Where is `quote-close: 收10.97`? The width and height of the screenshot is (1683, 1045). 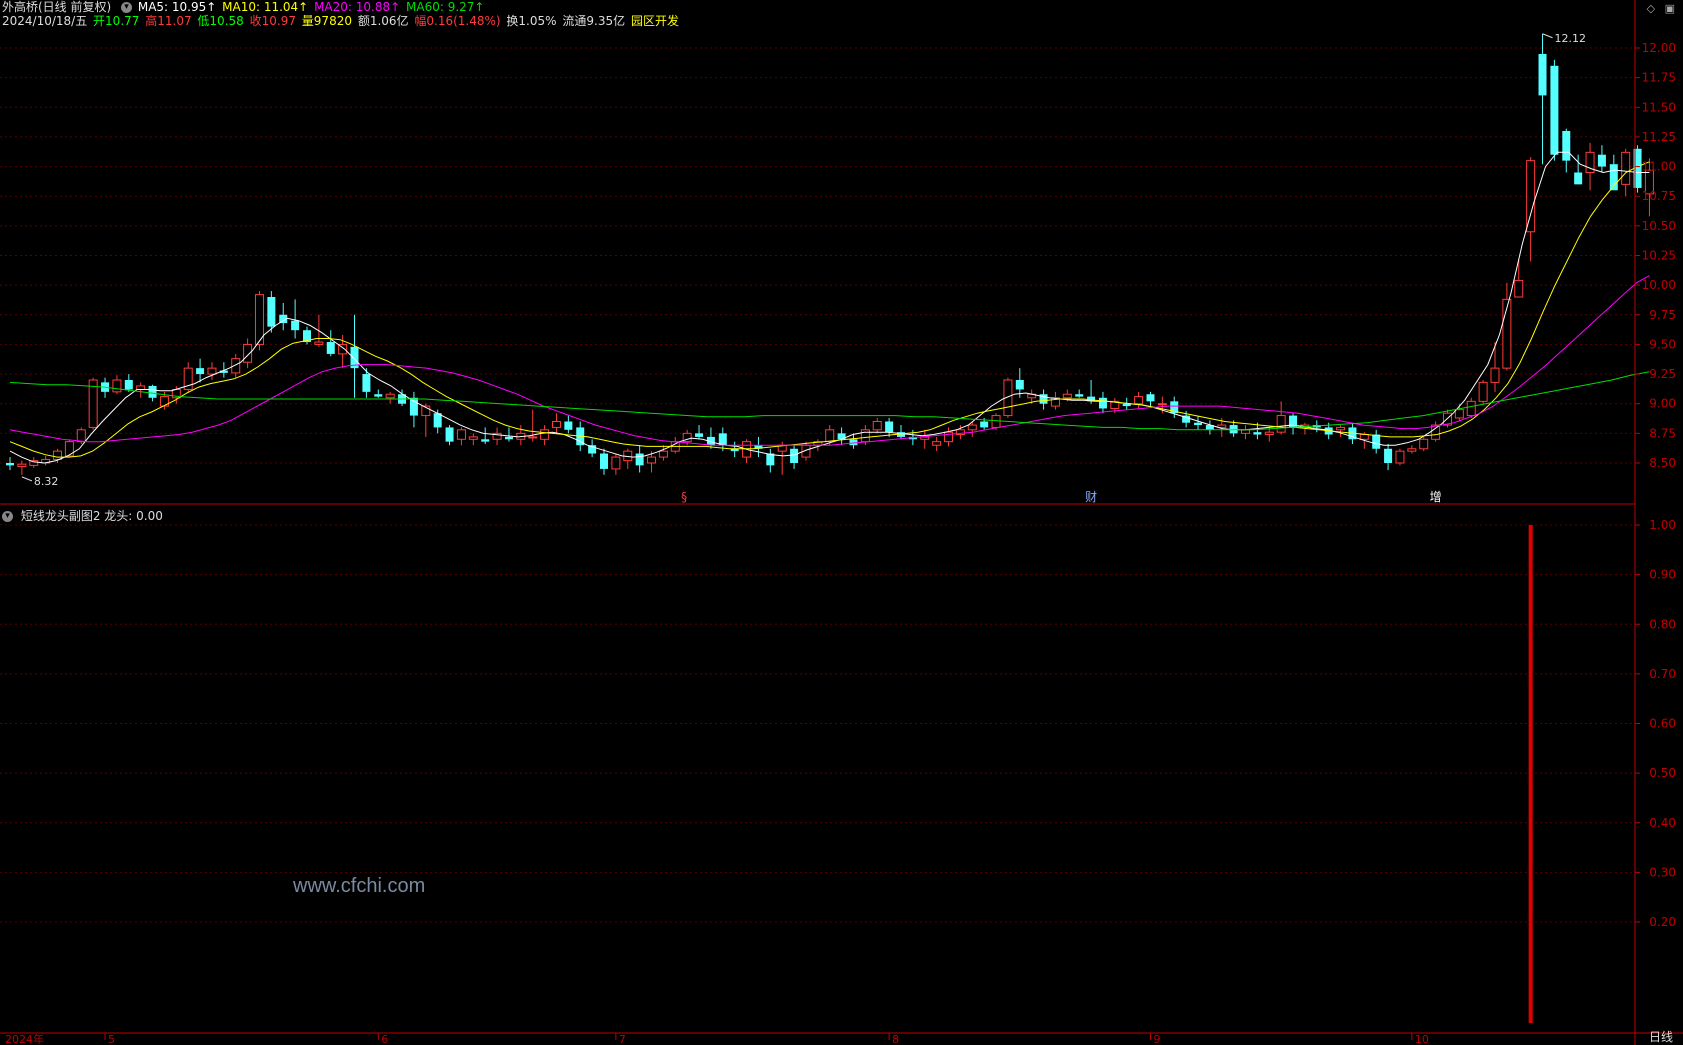 quote-close: 收10.97 is located at coordinates (272, 21).